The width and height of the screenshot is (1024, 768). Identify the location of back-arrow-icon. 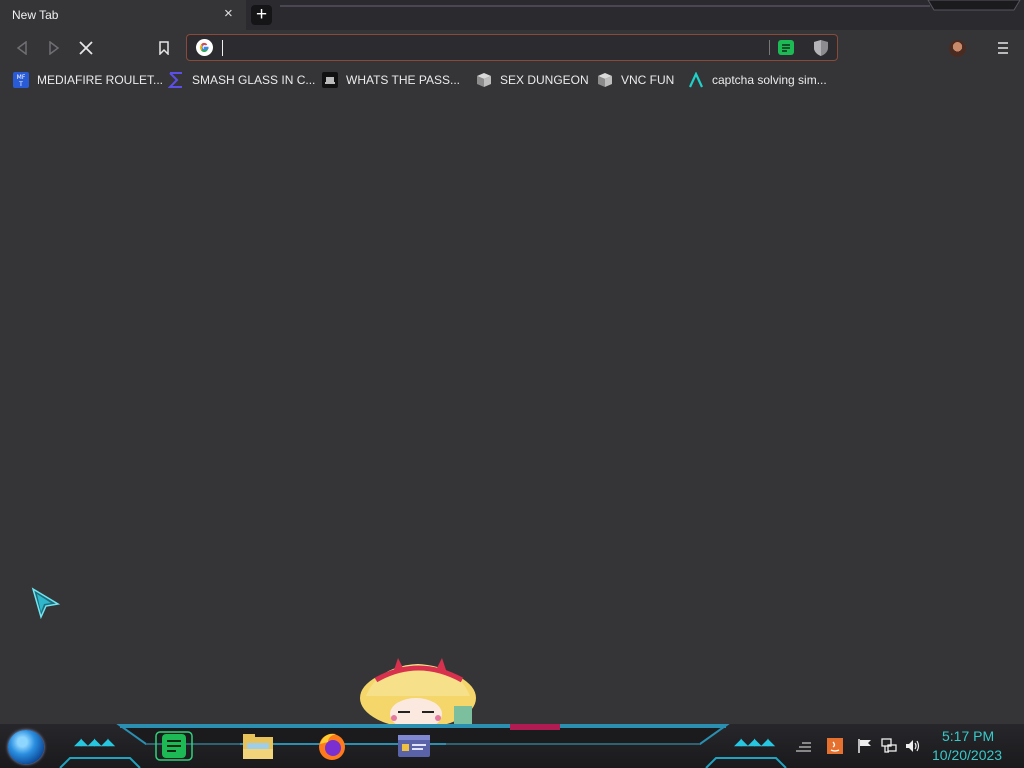
(21, 48).